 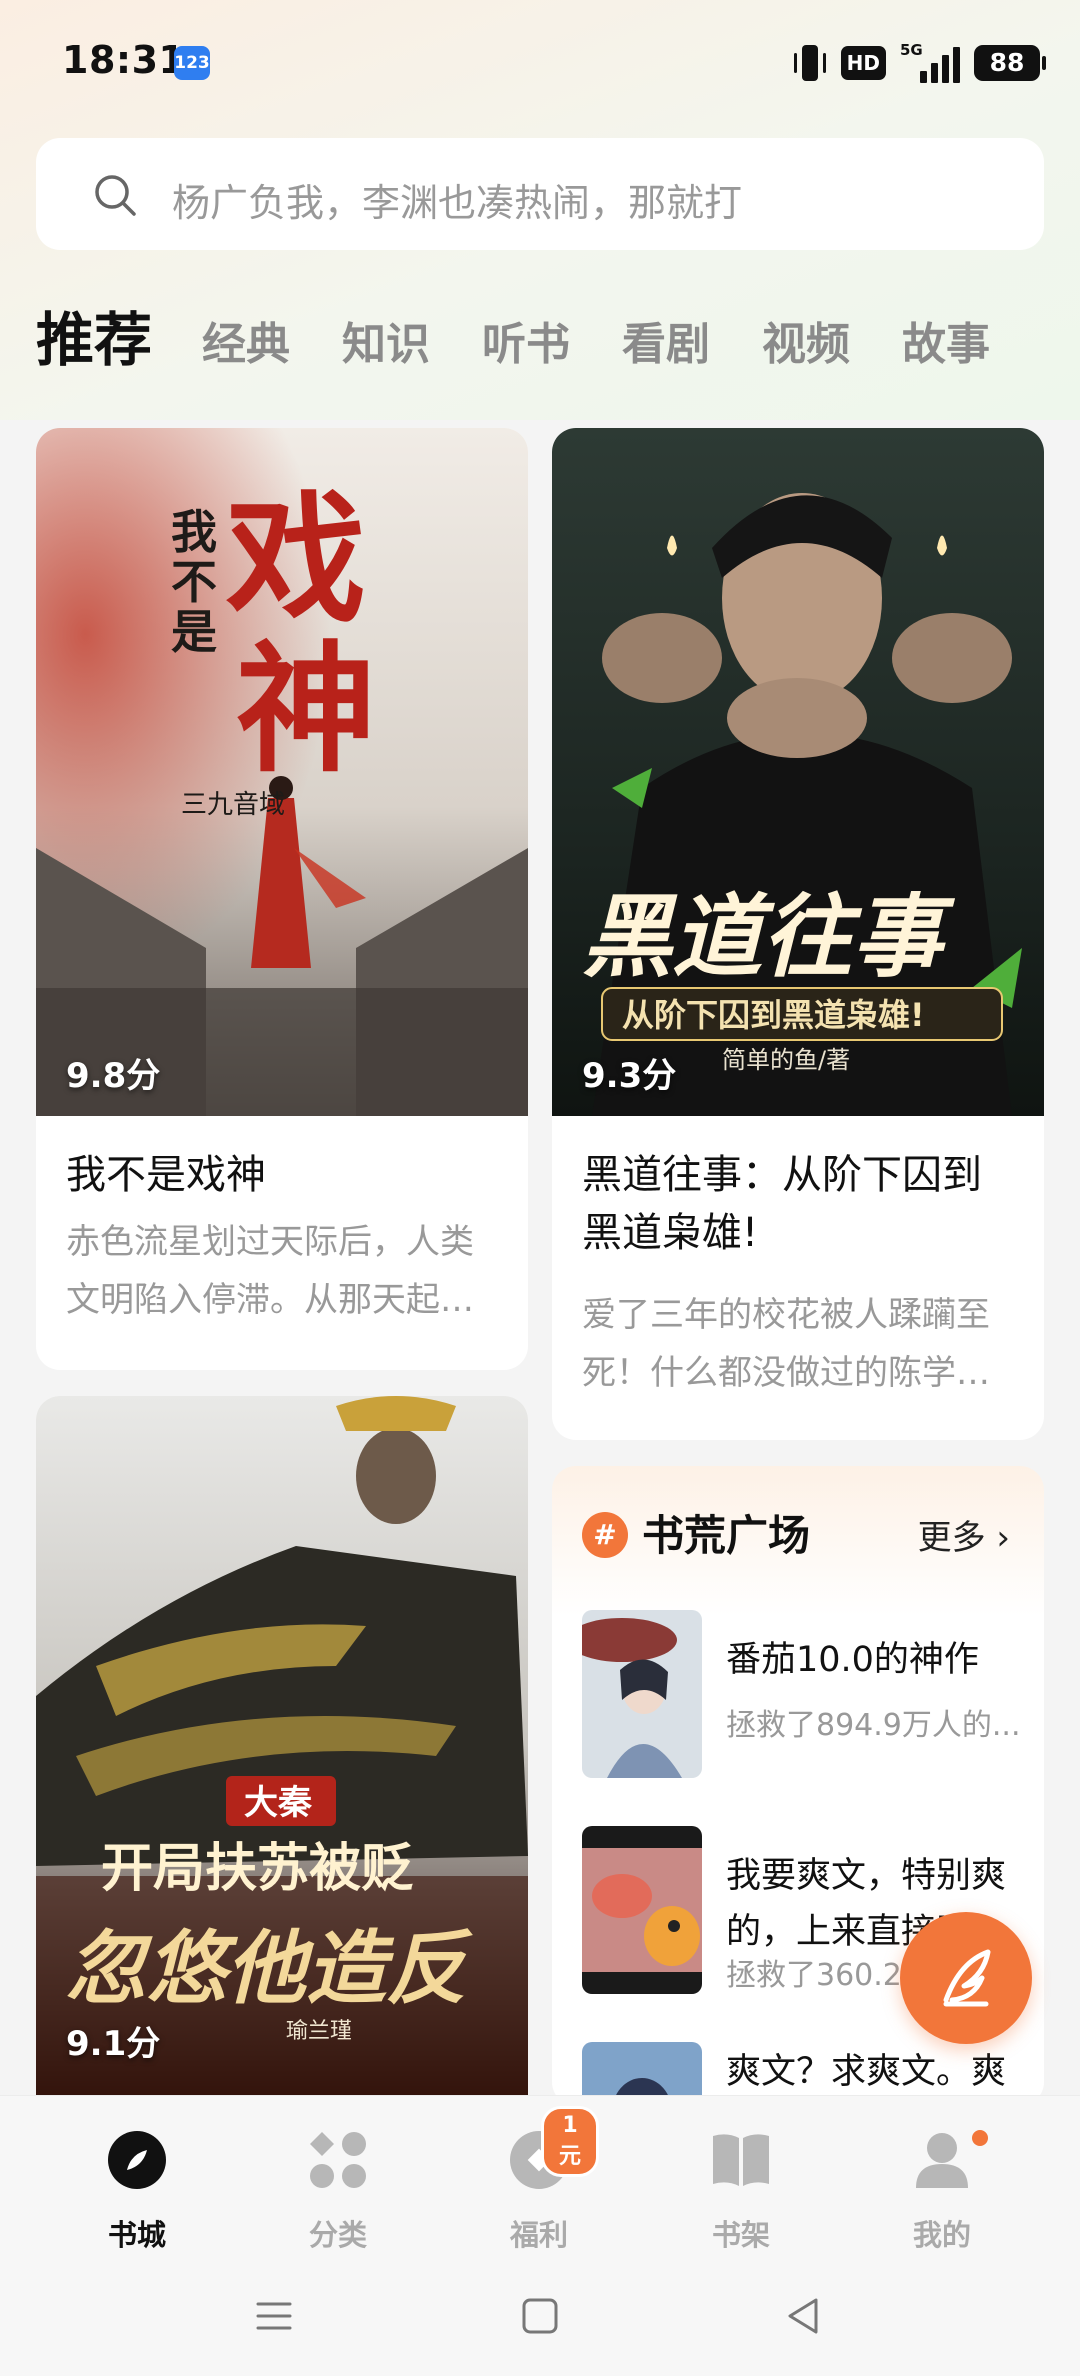 I want to click on cover-title-text: 黑道往事, so click(x=769, y=937).